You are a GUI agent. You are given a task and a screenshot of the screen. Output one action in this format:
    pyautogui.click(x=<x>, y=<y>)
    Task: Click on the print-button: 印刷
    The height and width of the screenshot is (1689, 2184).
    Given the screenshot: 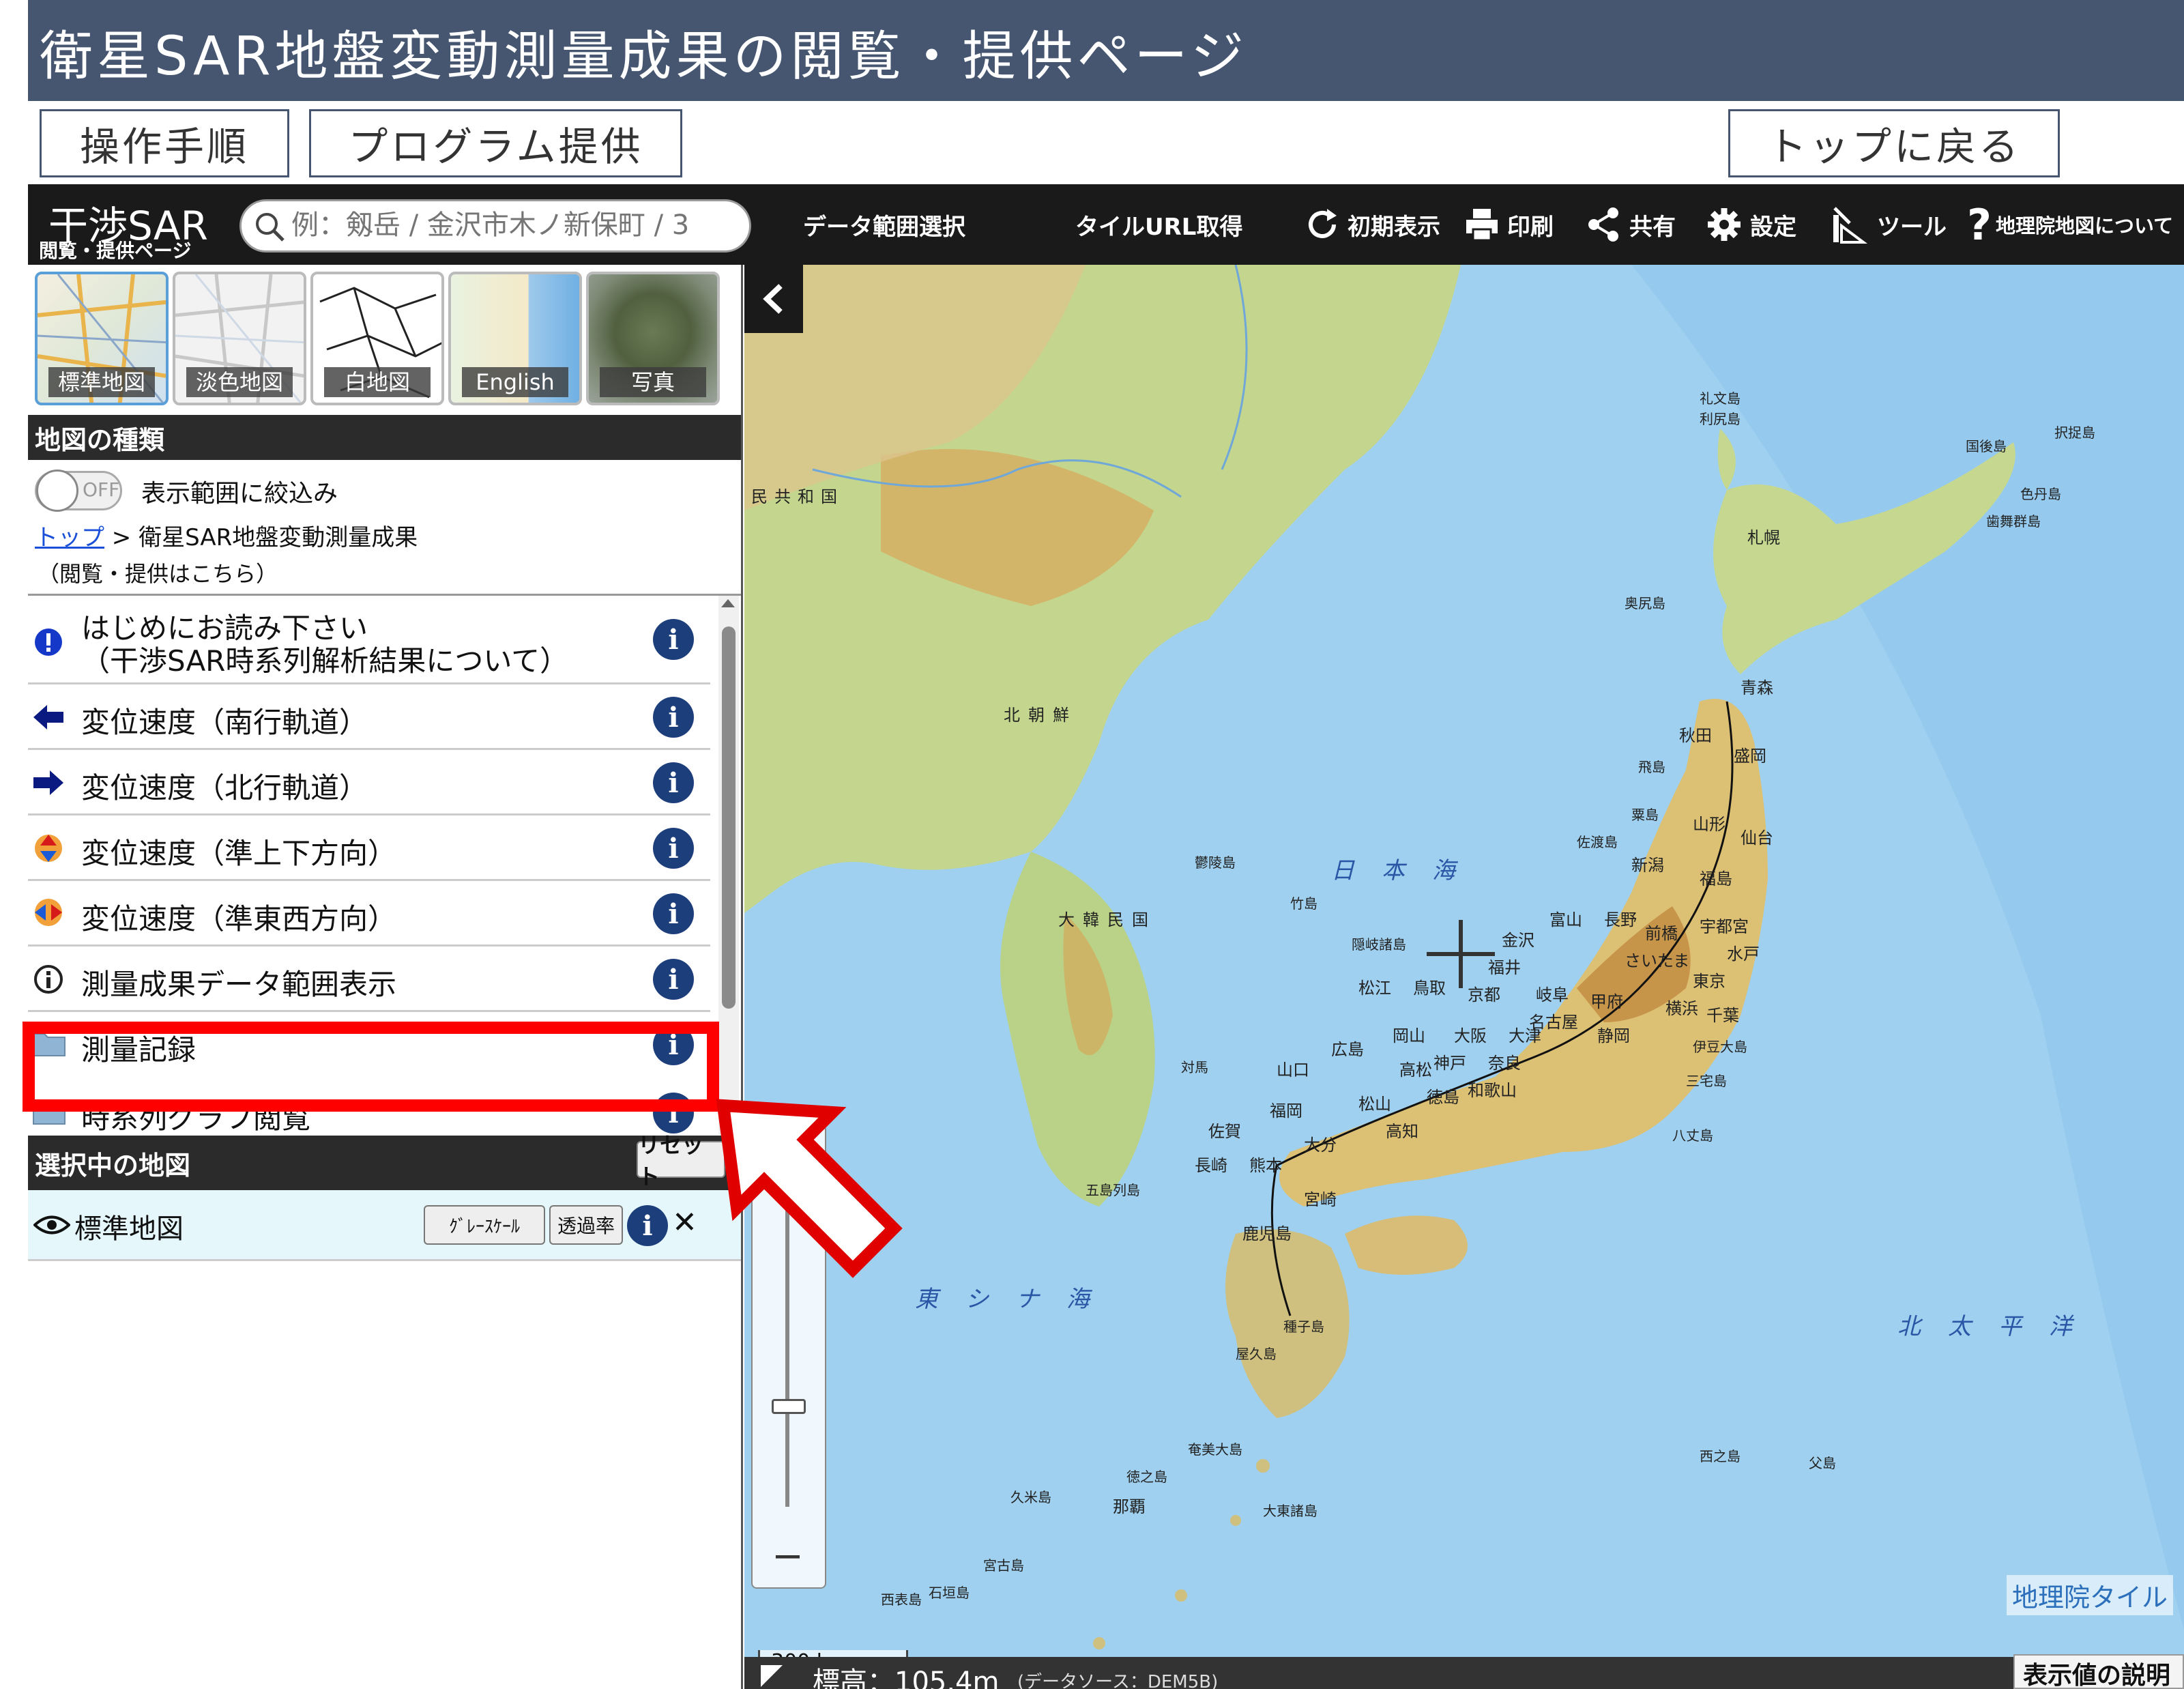 What is the action you would take?
    pyautogui.click(x=1509, y=224)
    